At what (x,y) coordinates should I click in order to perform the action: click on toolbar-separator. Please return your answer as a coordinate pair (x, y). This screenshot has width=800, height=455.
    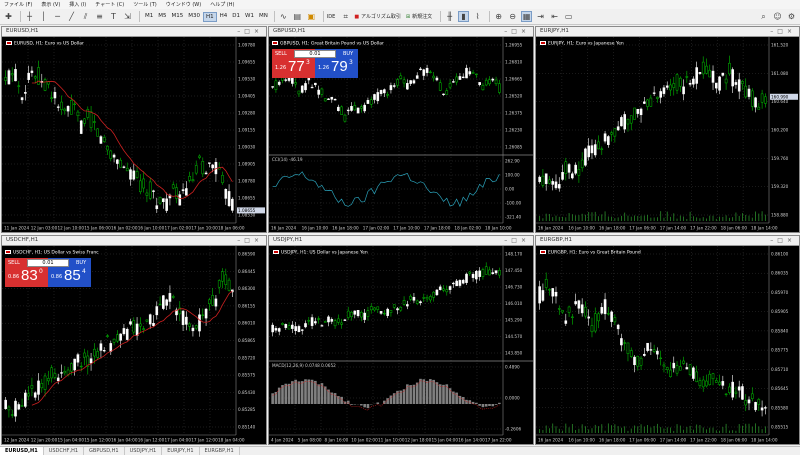
    Looking at the image, I should click on (441, 16).